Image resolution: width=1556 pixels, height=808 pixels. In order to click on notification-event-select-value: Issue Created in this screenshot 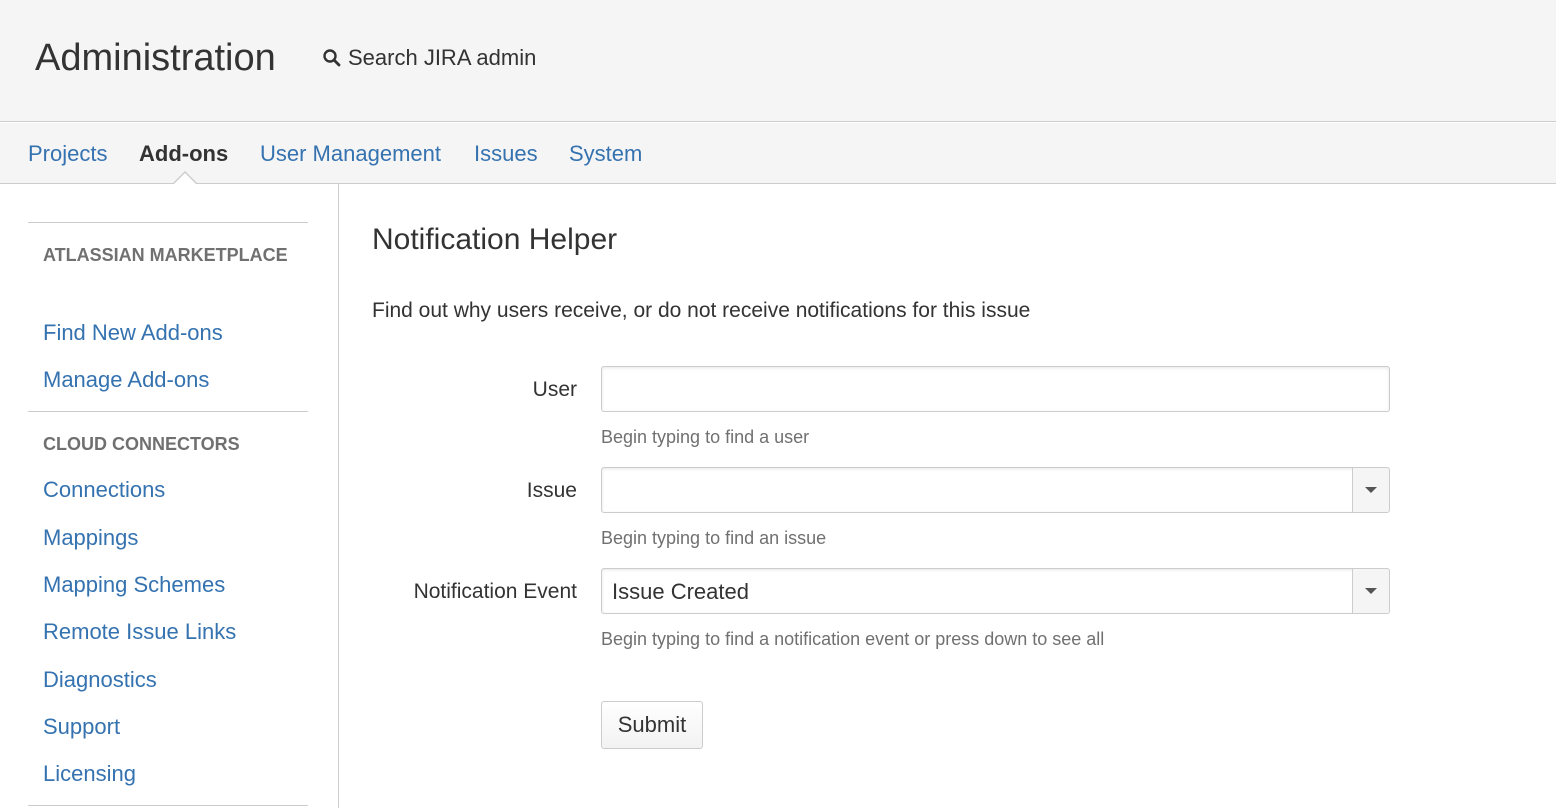, I will do `click(680, 591)`.